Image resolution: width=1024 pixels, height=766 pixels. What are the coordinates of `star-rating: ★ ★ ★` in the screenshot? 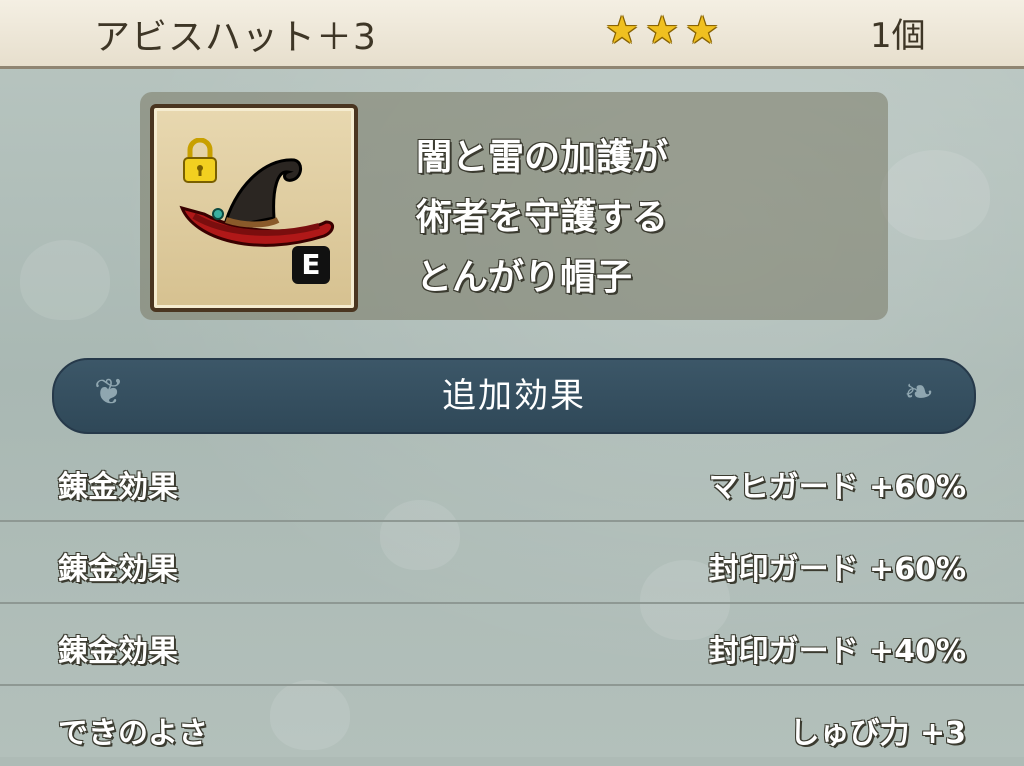 It's located at (662, 30).